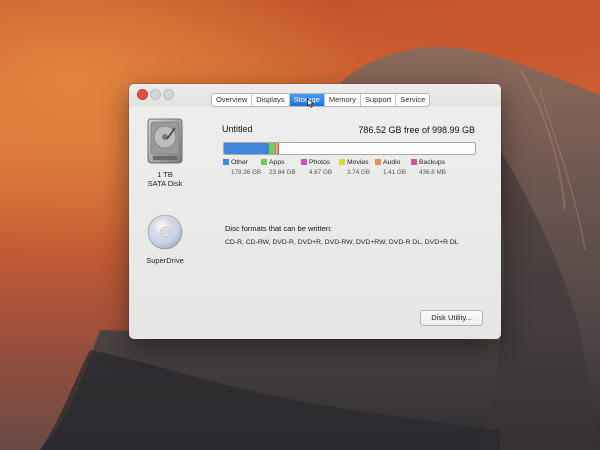  I want to click on legend-label: Audio, so click(392, 162).